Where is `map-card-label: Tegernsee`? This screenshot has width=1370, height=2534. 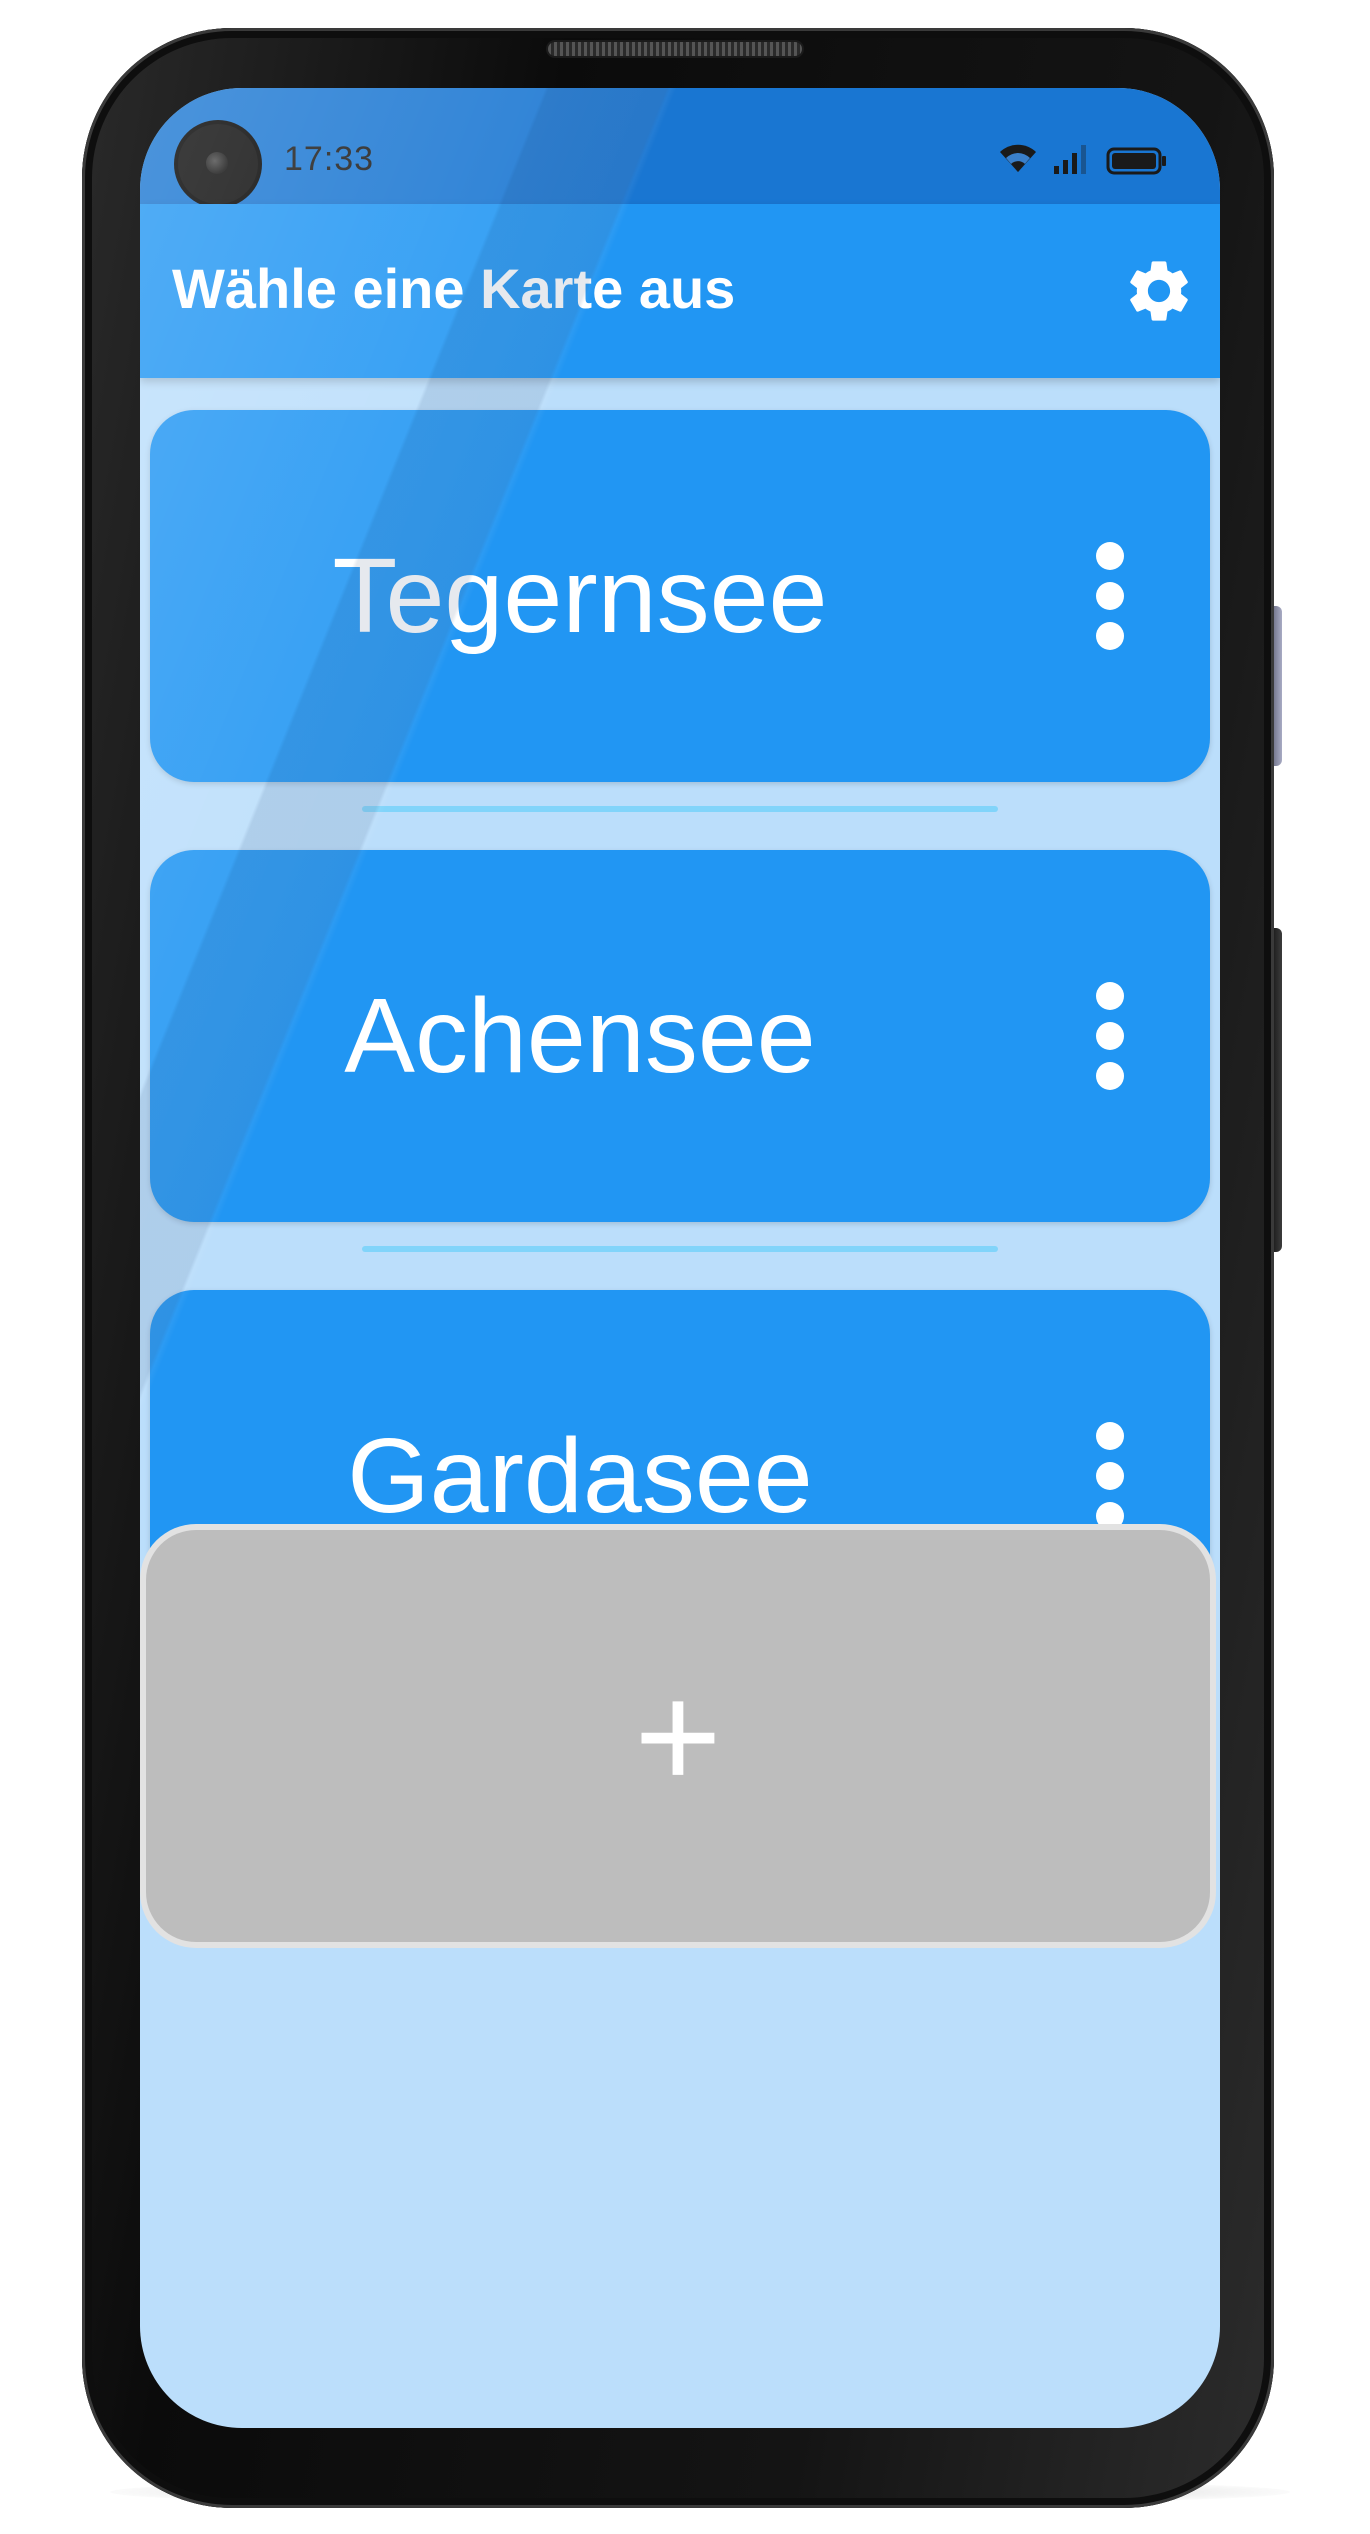
map-card-label: Tegernsee is located at coordinates (580, 596).